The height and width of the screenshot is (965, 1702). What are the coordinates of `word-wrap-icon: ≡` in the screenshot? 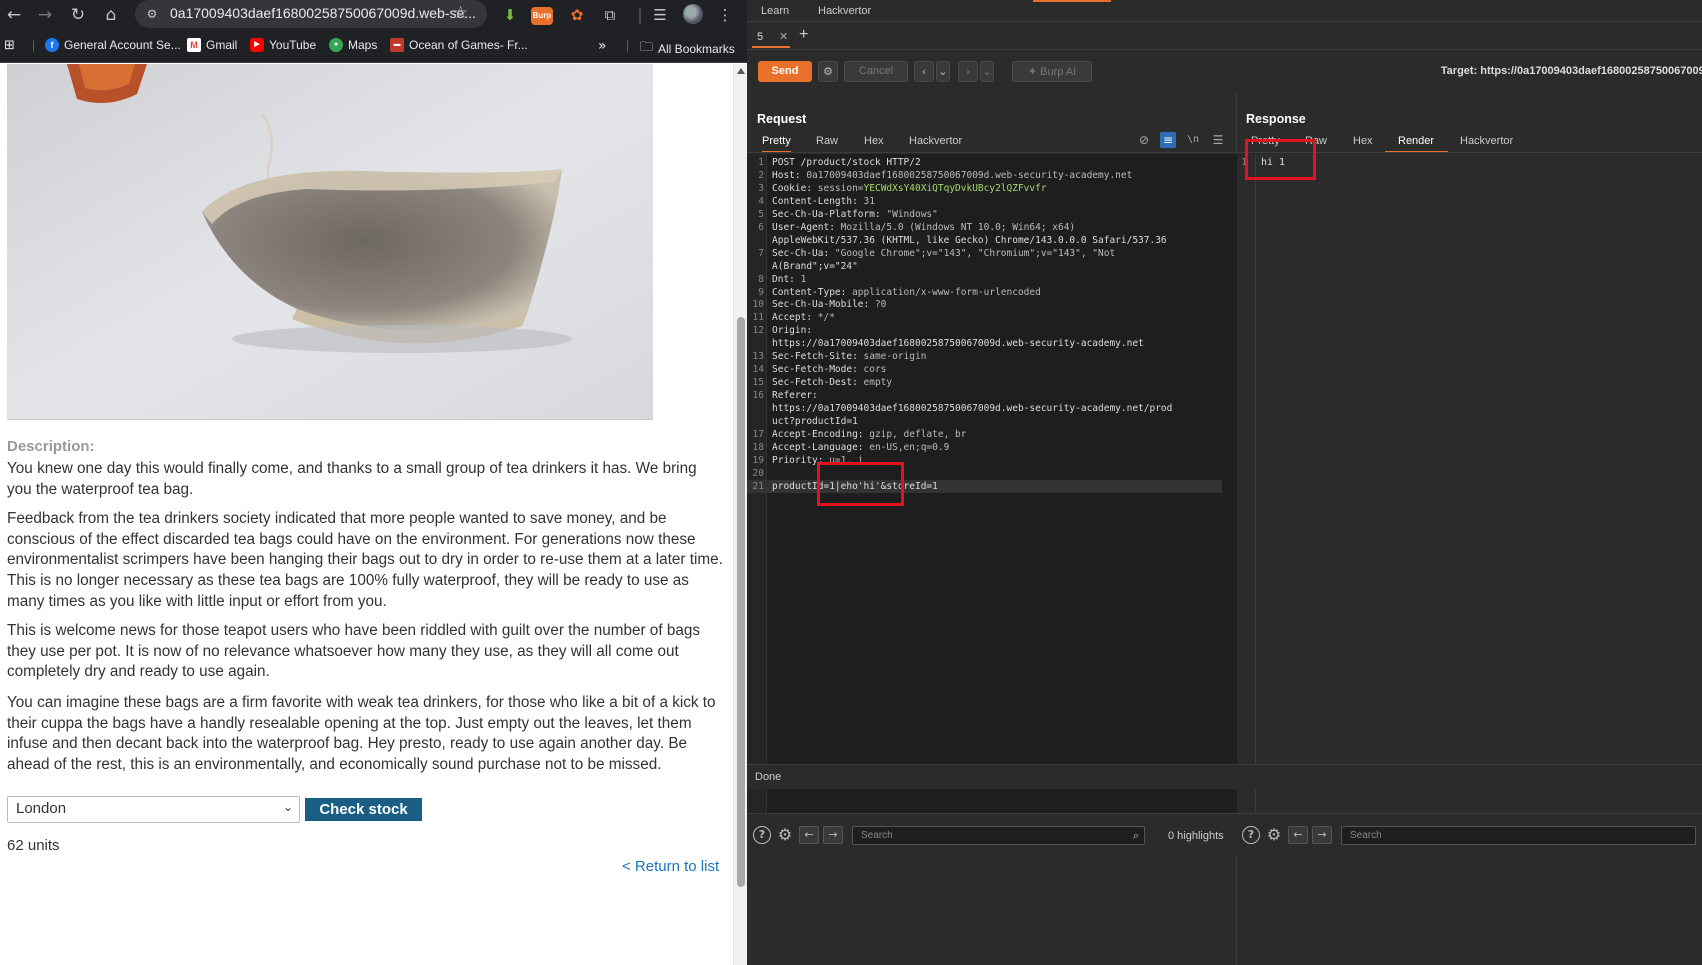 It's located at (1168, 140).